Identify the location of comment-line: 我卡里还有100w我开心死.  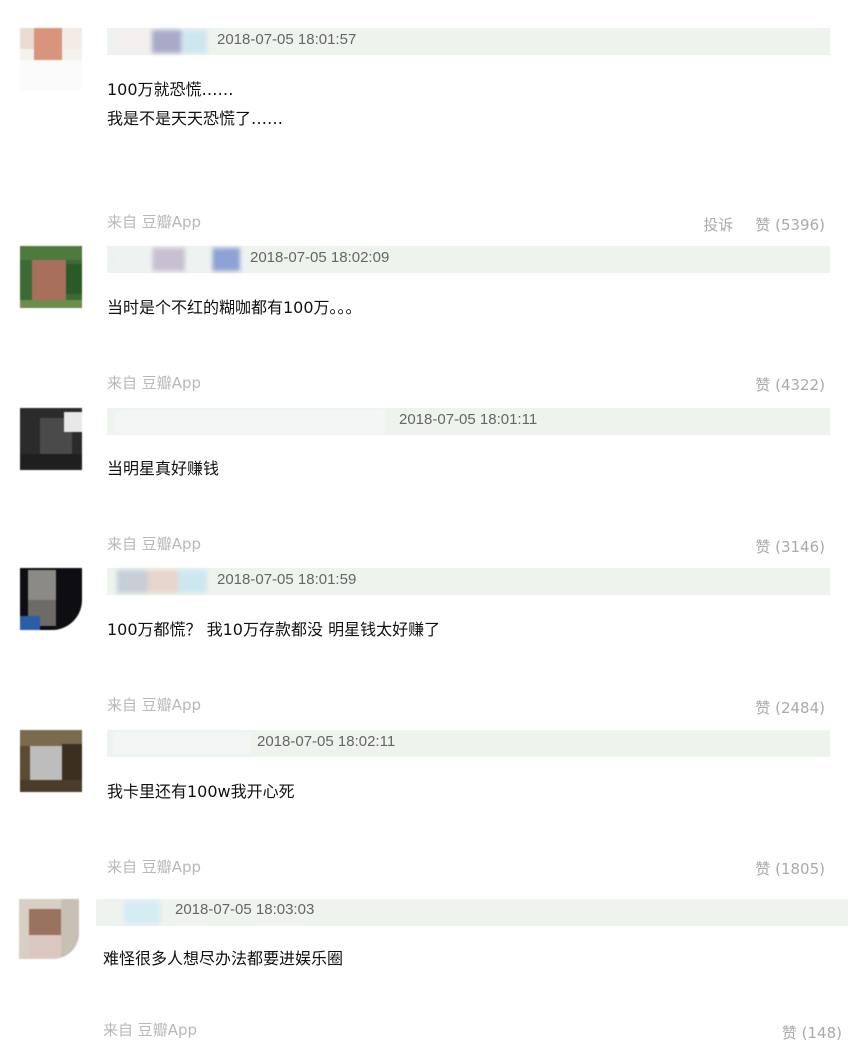
(201, 791).